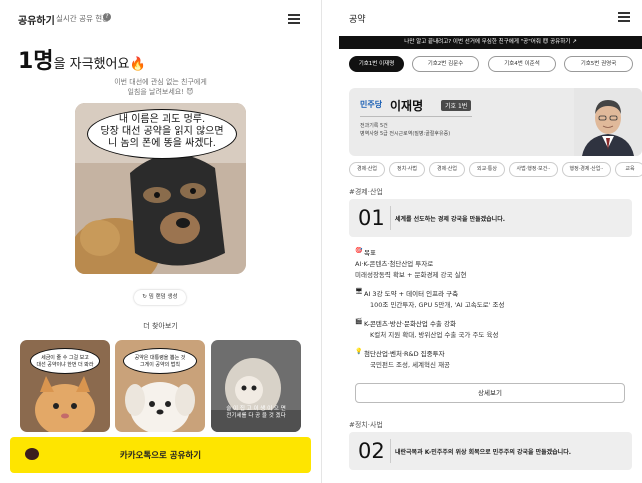 The image size is (642, 483). What do you see at coordinates (163, 297) in the screenshot?
I see `random-meme-label: 밈 랜덤 생성` at bounding box center [163, 297].